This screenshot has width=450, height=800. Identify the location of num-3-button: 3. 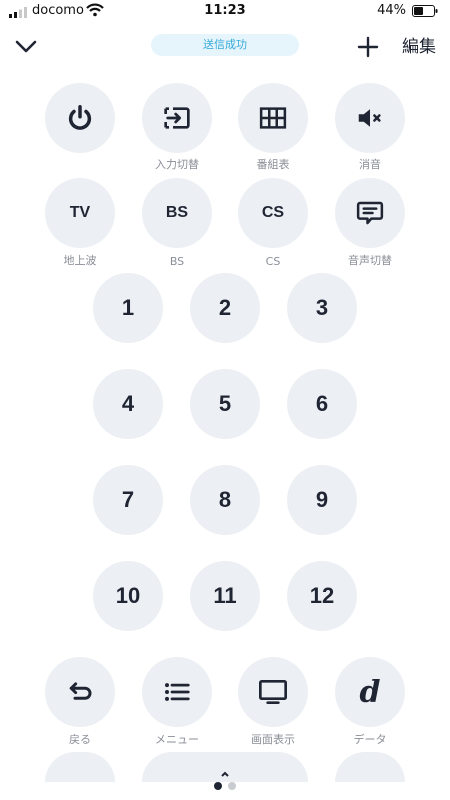
(322, 308).